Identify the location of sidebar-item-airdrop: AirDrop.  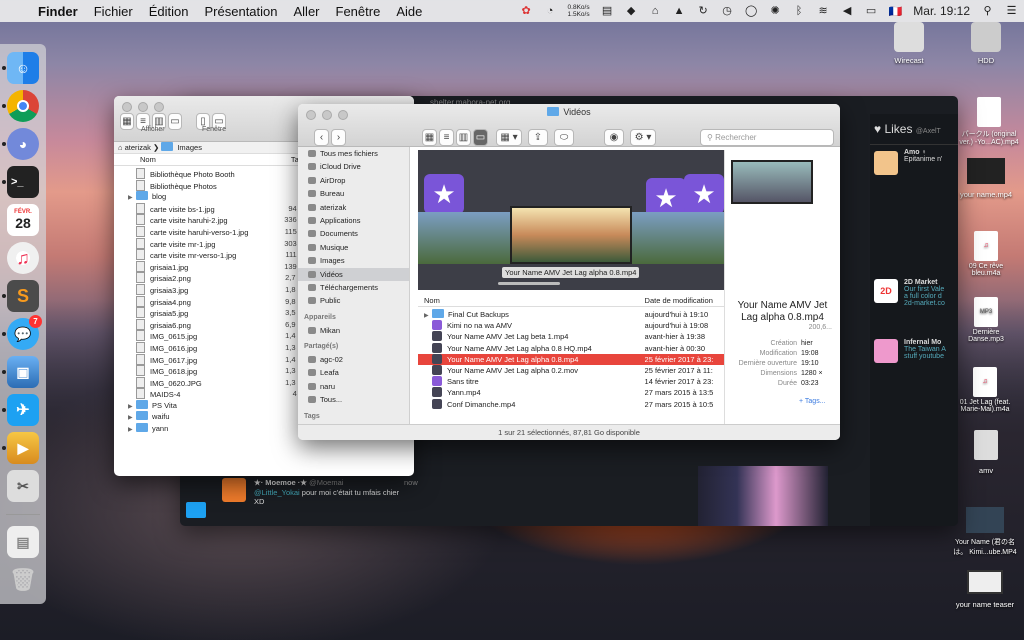
(353, 180).